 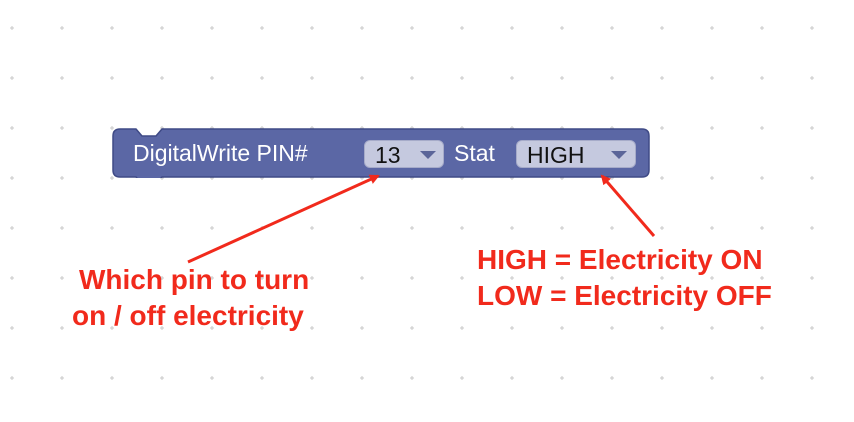 What do you see at coordinates (188, 315) in the screenshot?
I see `pin-note-line2: on / off electricity` at bounding box center [188, 315].